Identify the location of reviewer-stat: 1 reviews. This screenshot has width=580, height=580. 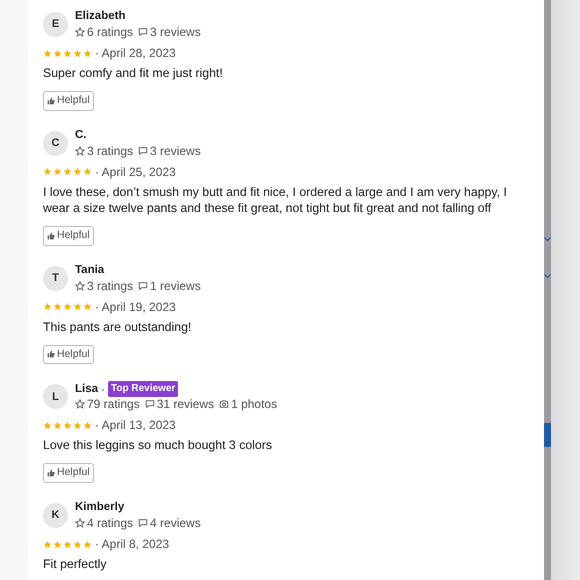
(175, 286).